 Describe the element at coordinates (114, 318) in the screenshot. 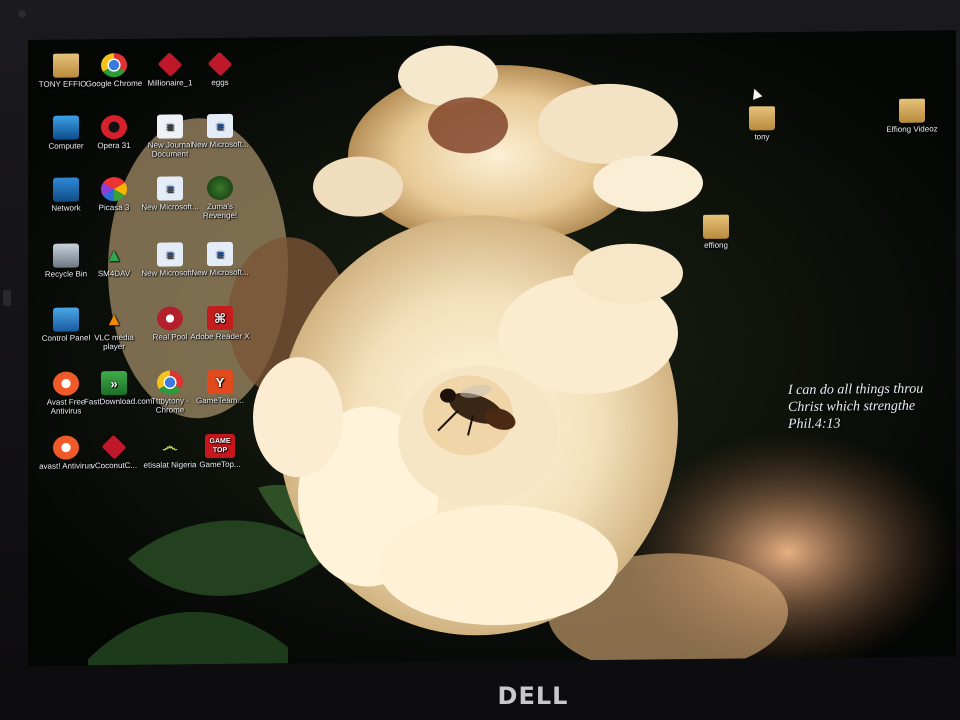

I see `vlc-icon: ▲` at that location.